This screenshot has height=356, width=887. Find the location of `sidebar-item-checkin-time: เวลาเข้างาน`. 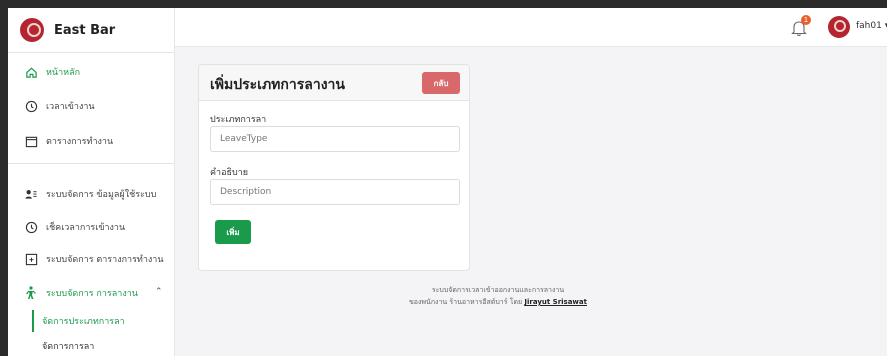

sidebar-item-checkin-time: เวลาเข้างาน is located at coordinates (59, 106).